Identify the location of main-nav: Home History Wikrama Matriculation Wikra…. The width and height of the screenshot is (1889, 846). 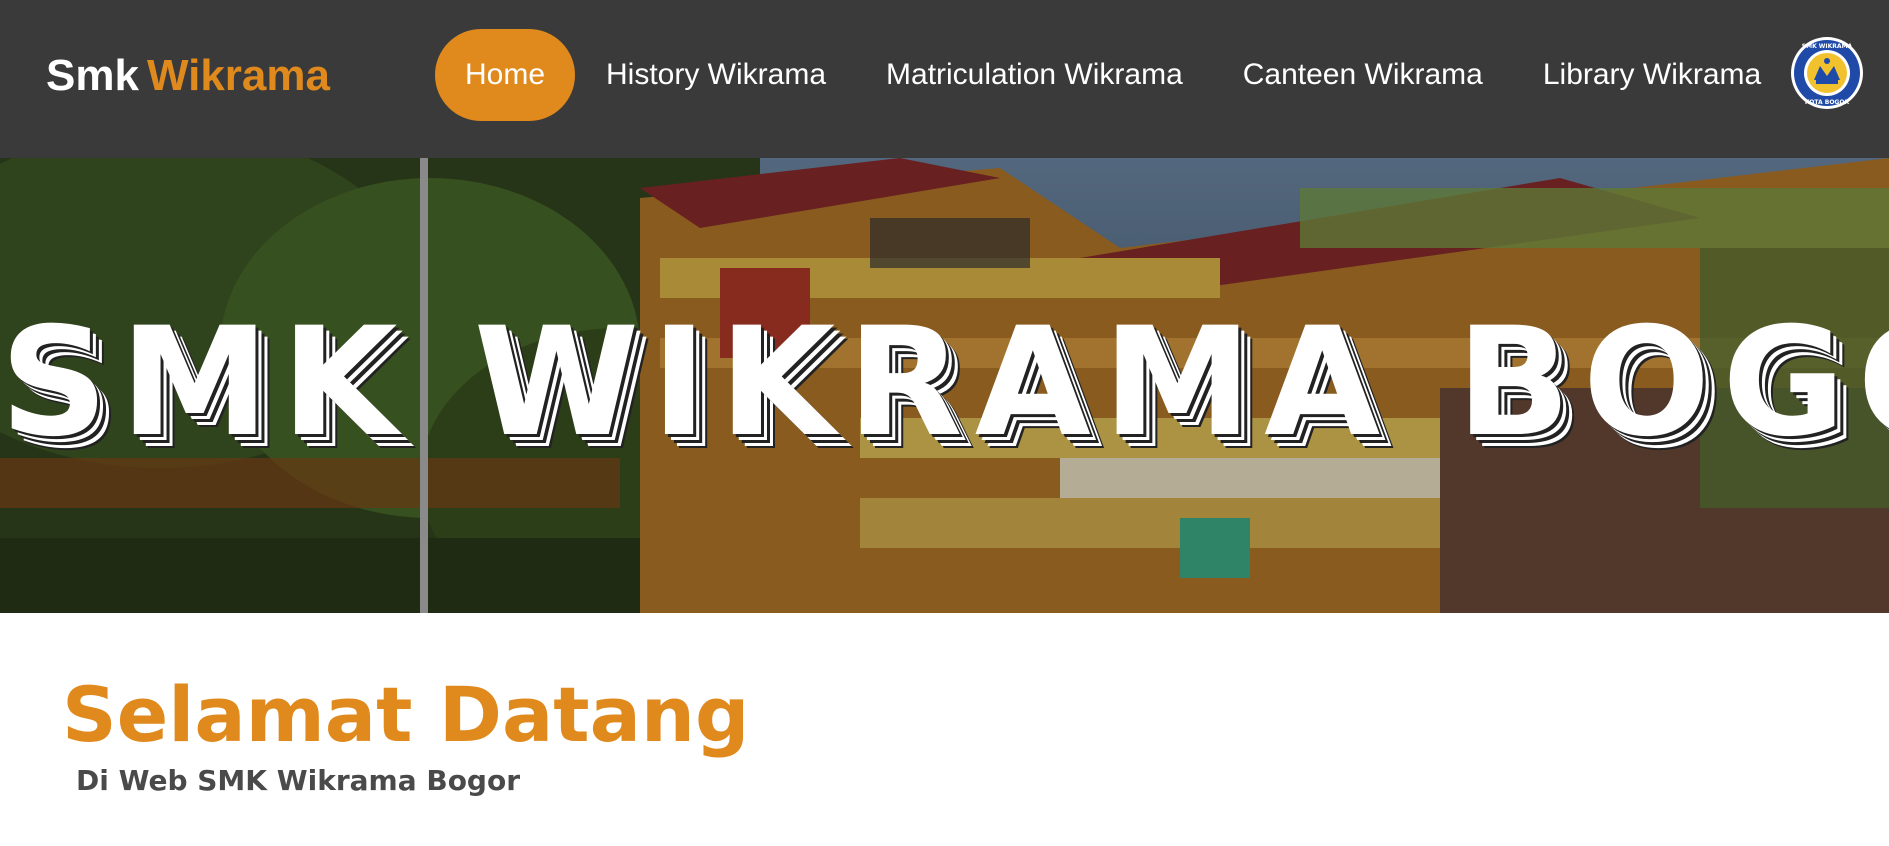
(1113, 75).